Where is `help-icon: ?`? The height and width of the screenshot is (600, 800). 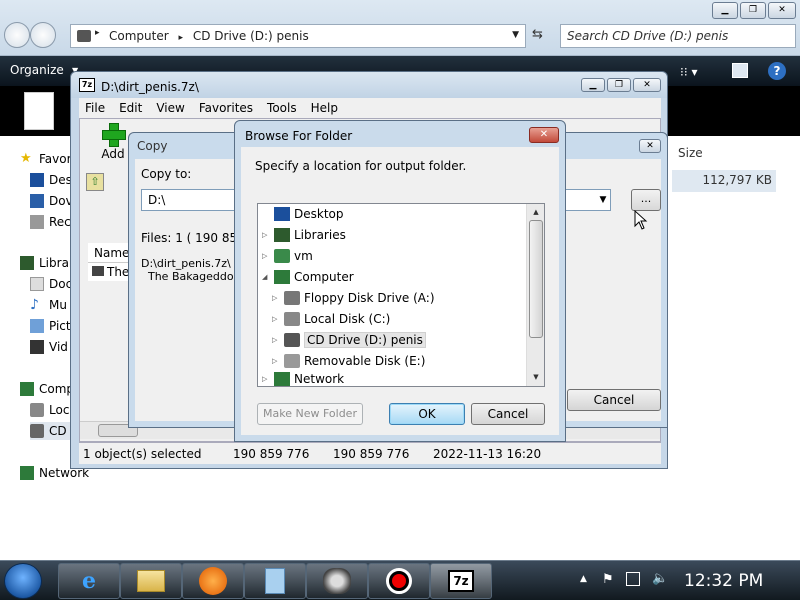 help-icon: ? is located at coordinates (777, 71).